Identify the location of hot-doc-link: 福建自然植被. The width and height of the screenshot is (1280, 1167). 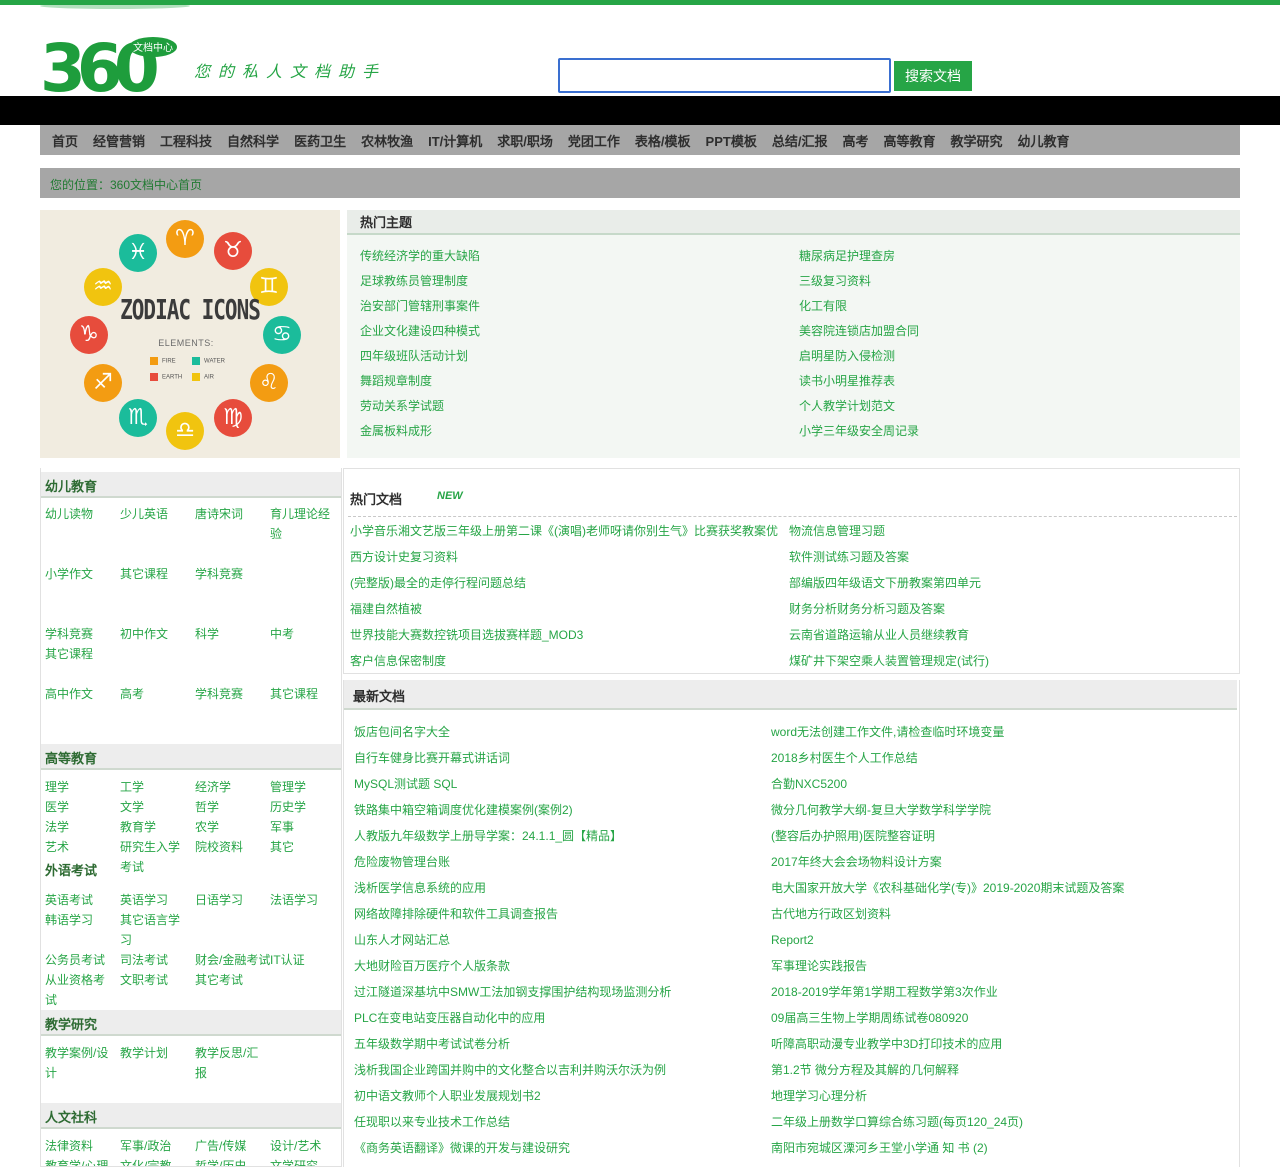
(569, 609).